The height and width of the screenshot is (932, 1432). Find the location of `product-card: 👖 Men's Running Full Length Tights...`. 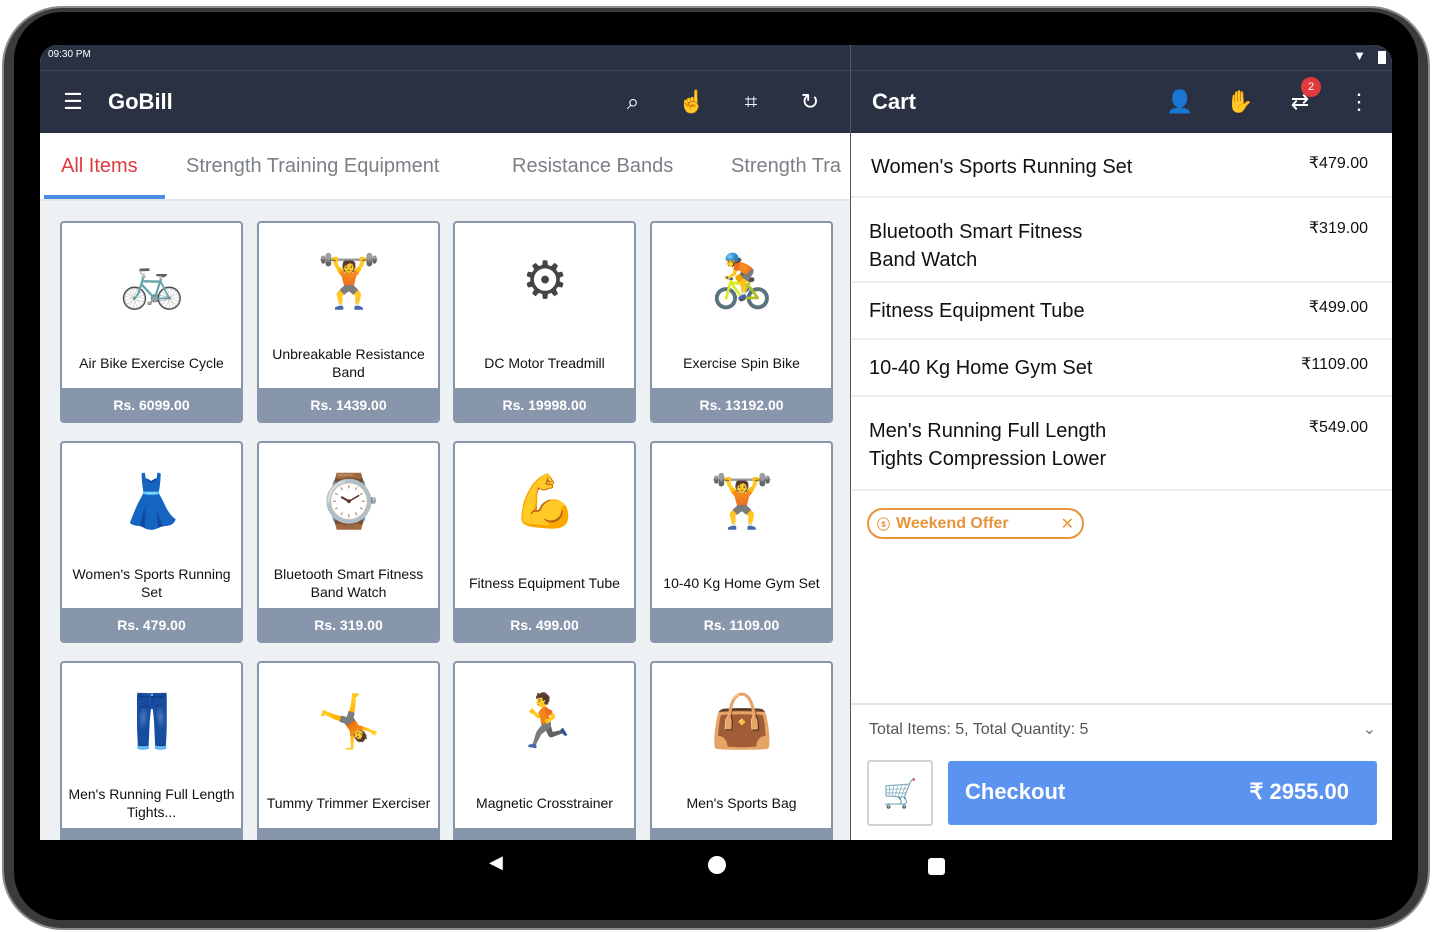

product-card: 👖 Men's Running Full Length Tights... is located at coordinates (151, 762).